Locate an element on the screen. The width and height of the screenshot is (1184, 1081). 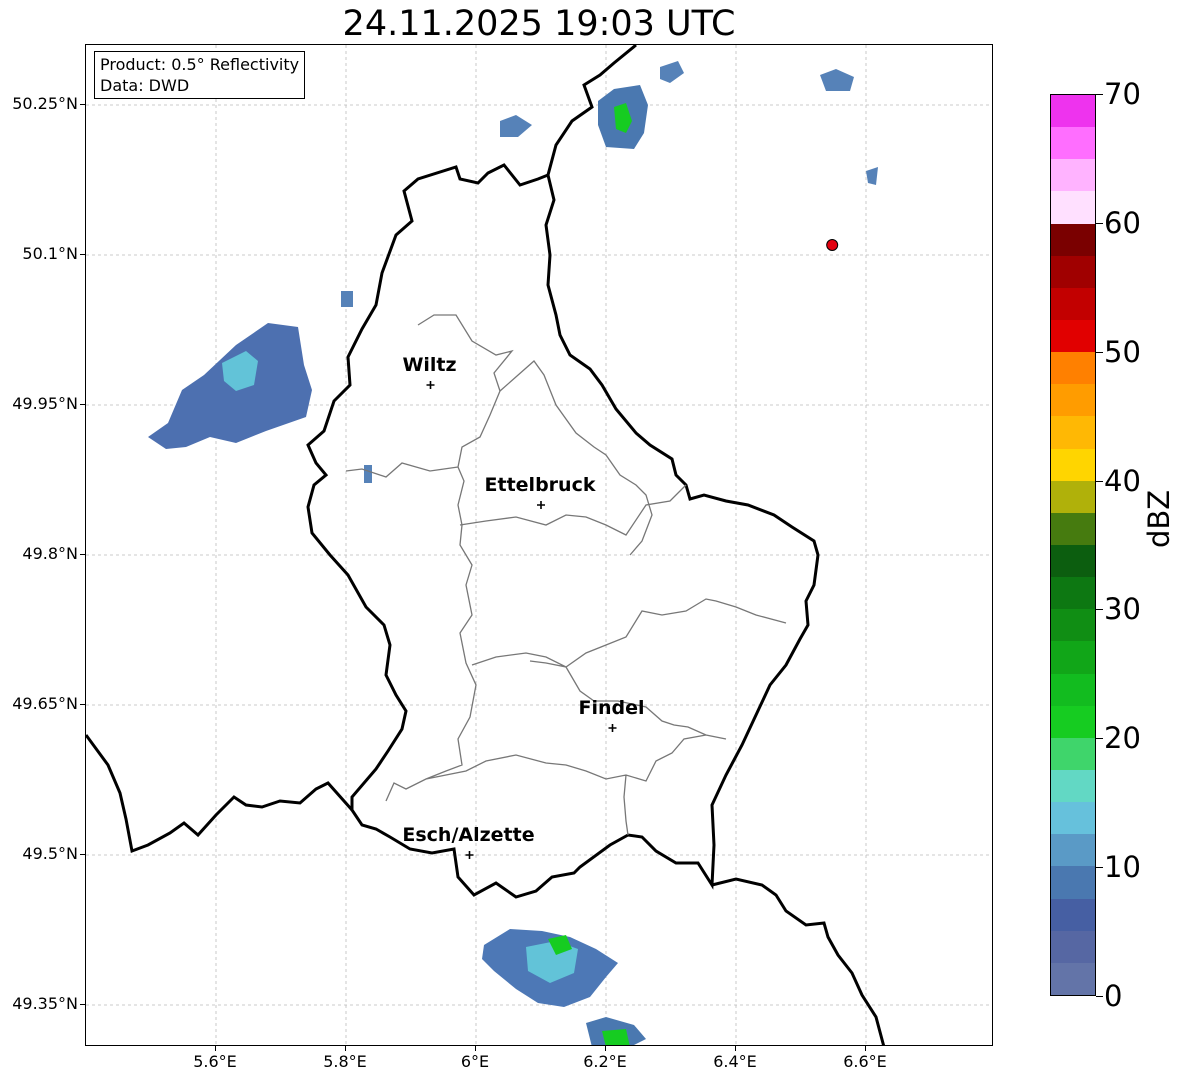
lon-tick-label: 6.2°E is located at coordinates (605, 1061).